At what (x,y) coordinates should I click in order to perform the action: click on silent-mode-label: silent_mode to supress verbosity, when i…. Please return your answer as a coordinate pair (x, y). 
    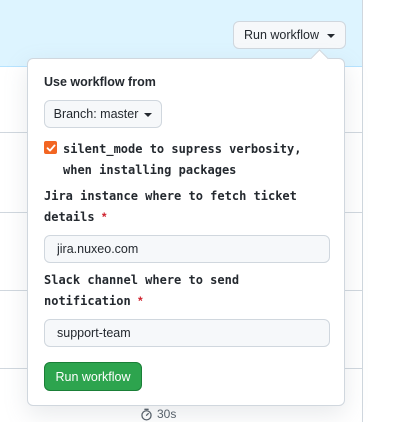
    Looking at the image, I should click on (182, 160).